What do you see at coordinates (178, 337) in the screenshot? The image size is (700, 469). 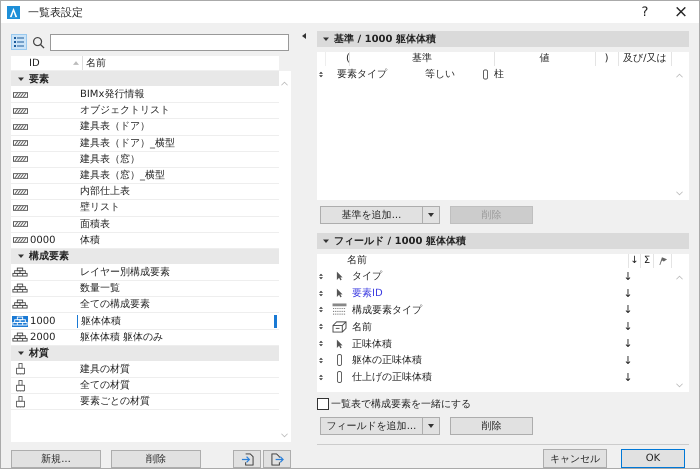 I see `name-cell: 躯体体積 躯体のみ` at bounding box center [178, 337].